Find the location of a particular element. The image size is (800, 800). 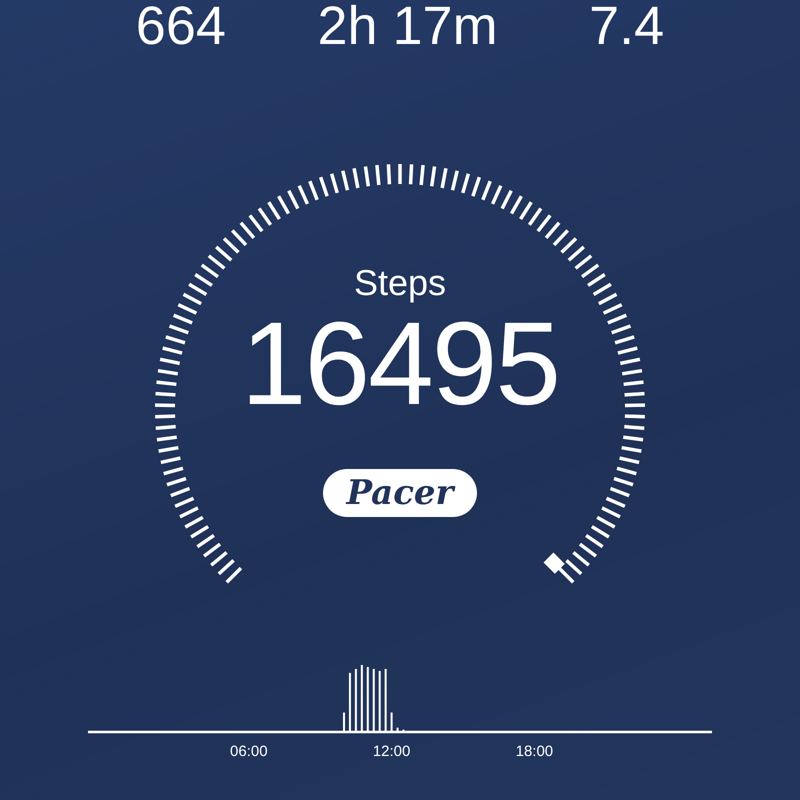

steps-count: 16495 is located at coordinates (400, 364).